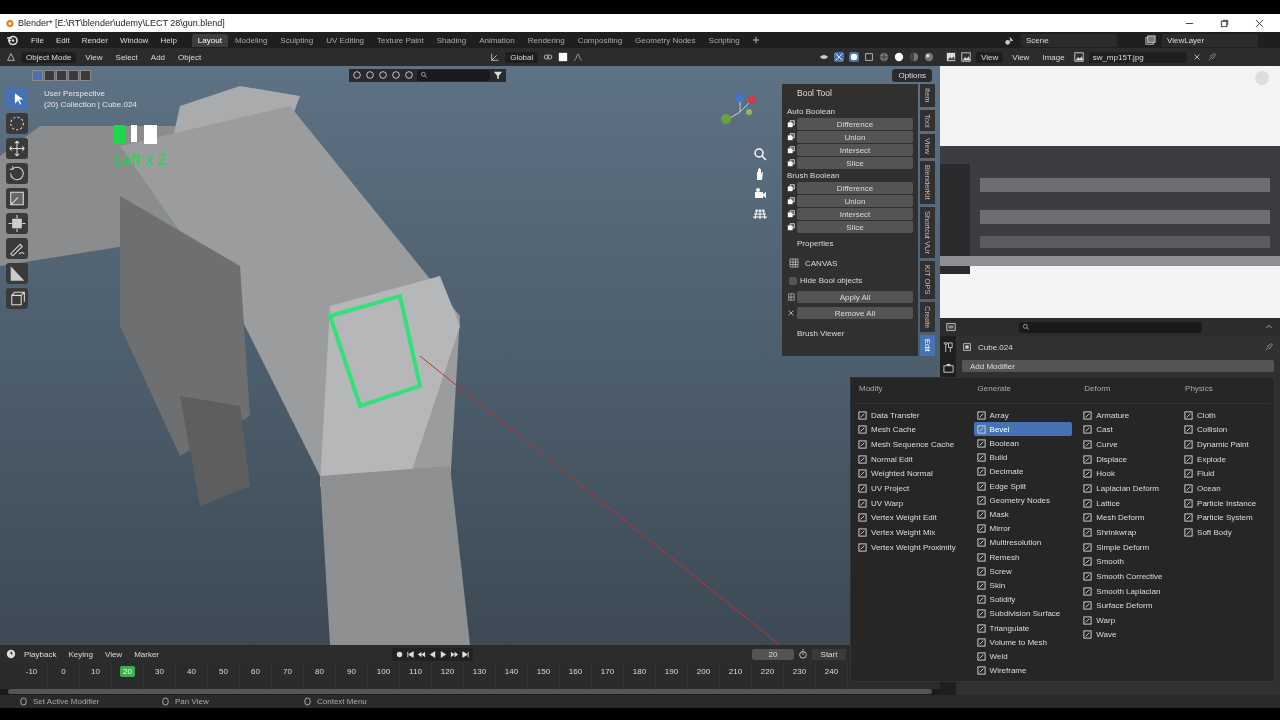 The height and width of the screenshot is (720, 1280). Describe the element at coordinates (1023, 514) in the screenshot. I see `modifier-item: Mask` at that location.